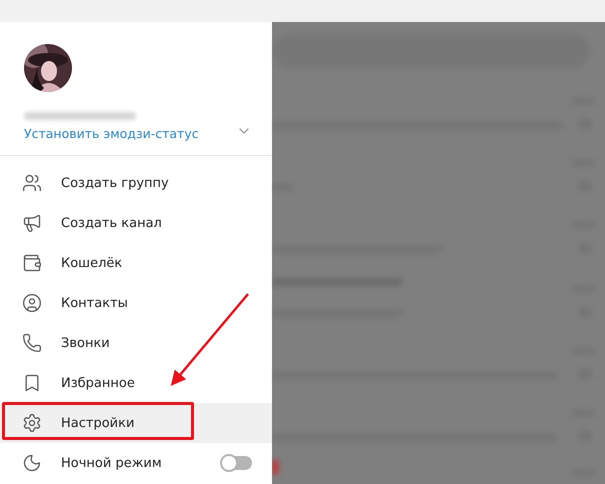 The height and width of the screenshot is (484, 605). What do you see at coordinates (237, 463) in the screenshot?
I see `night-mode-switch` at bounding box center [237, 463].